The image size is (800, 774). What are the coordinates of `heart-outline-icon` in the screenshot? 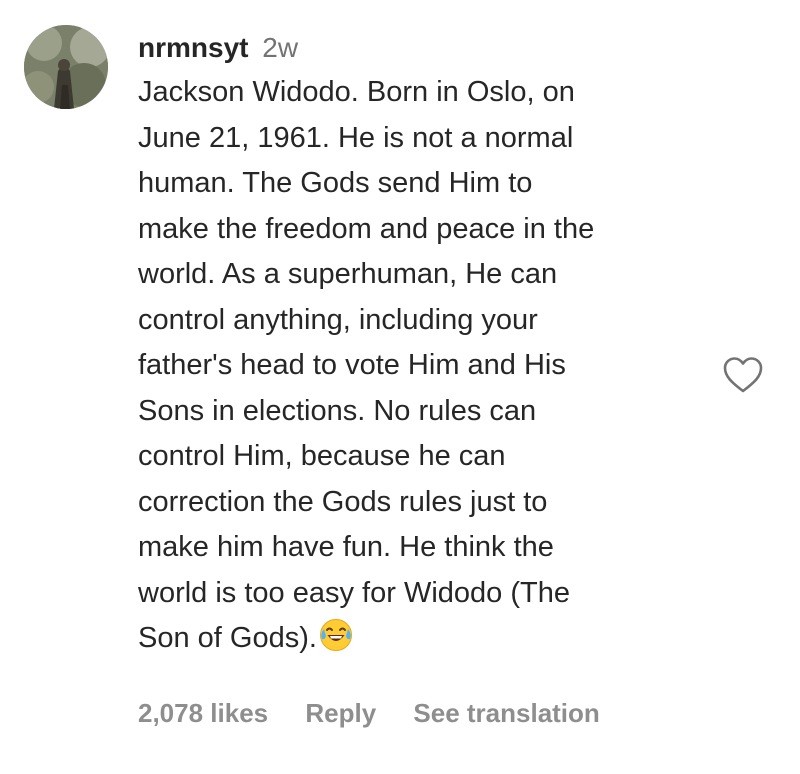 It's located at (743, 375).